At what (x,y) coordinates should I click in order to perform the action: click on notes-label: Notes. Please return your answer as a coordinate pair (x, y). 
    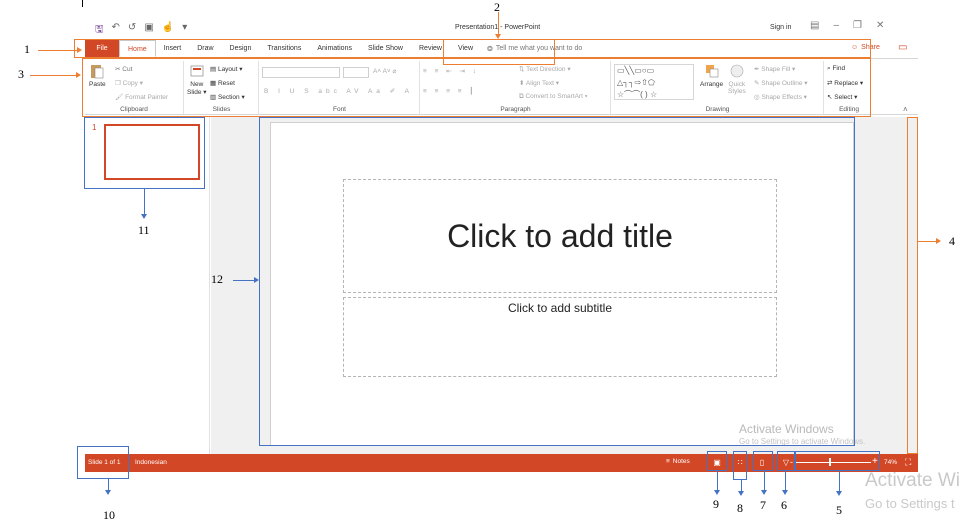
    Looking at the image, I should click on (681, 461).